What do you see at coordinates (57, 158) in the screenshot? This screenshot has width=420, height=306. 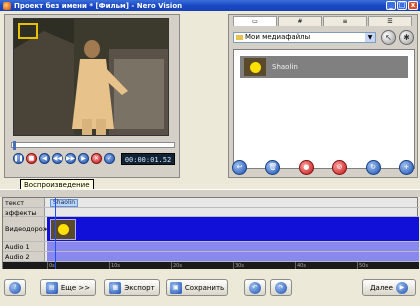 I see `rewind-button: ◀◀` at bounding box center [57, 158].